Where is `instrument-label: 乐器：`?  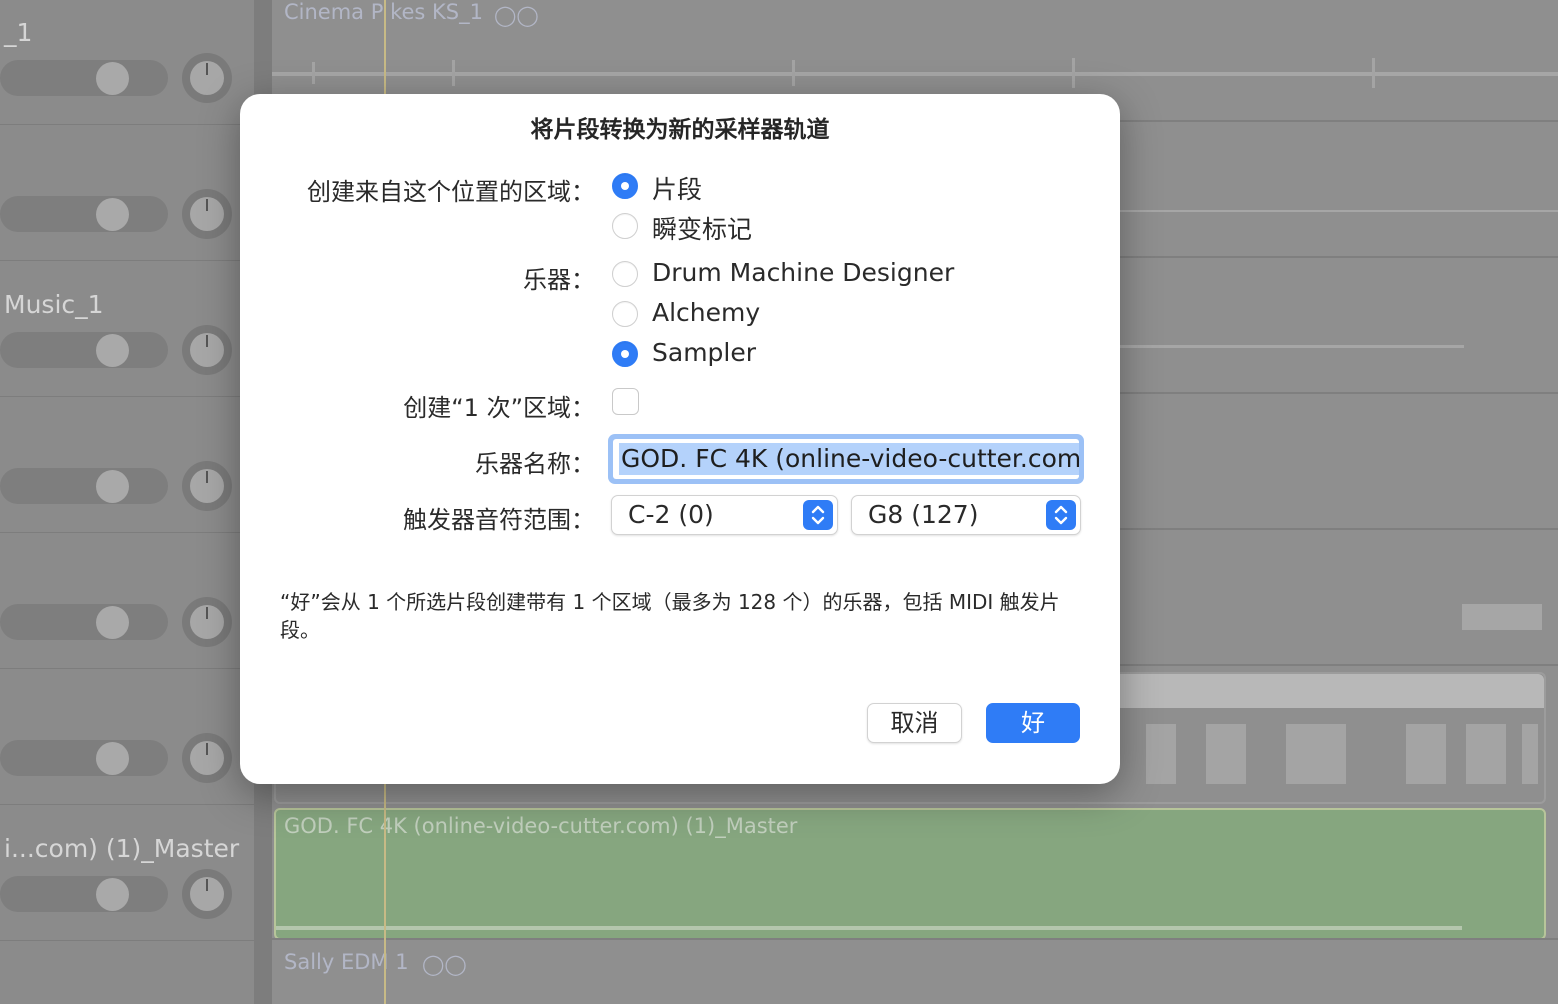 instrument-label: 乐器： is located at coordinates (559, 280).